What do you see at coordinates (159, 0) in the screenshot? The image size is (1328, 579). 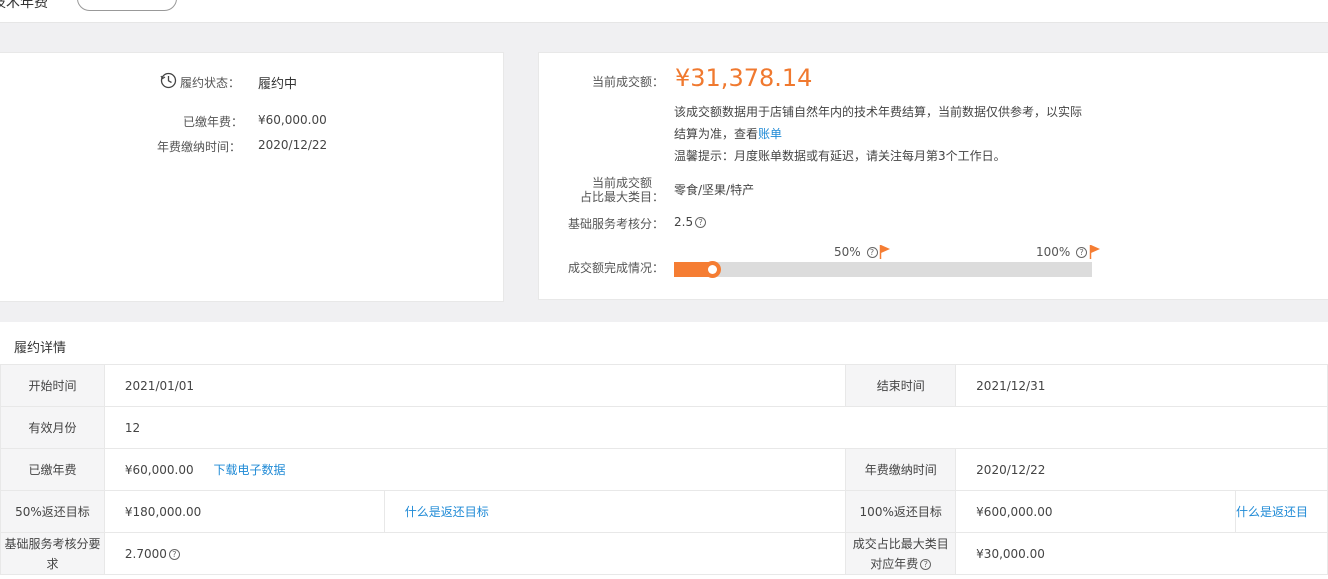 I see `chevron-down-icon: ▾` at bounding box center [159, 0].